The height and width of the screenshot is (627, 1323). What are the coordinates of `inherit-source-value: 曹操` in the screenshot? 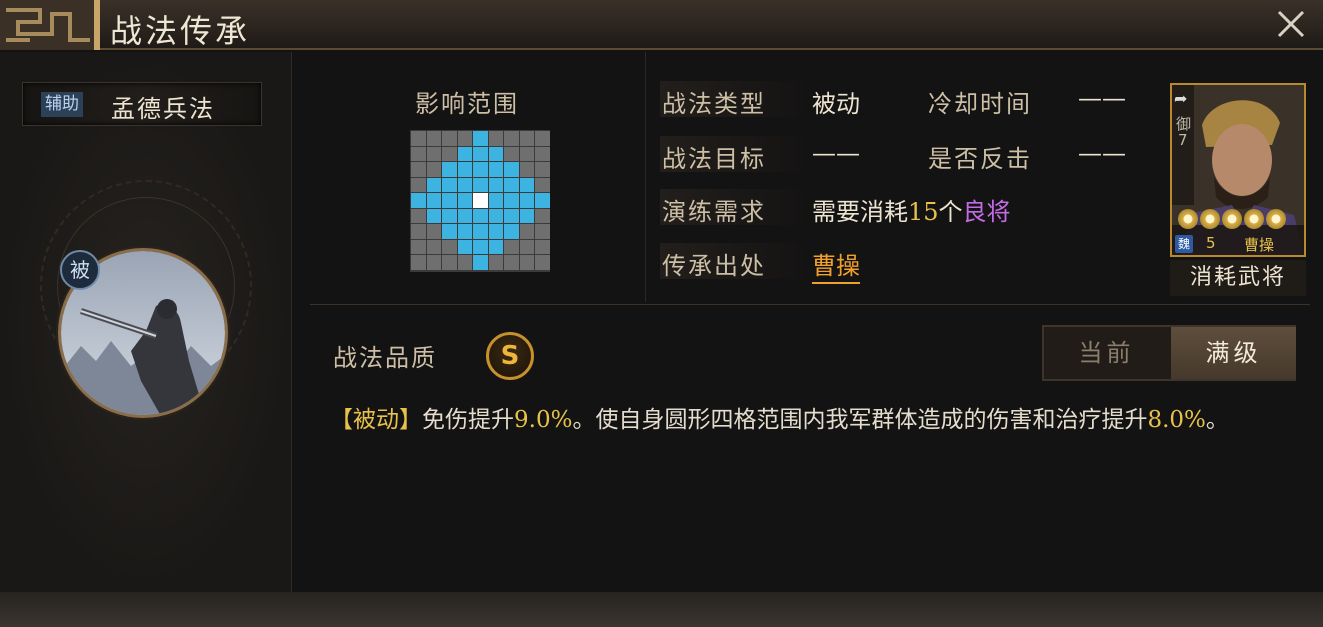 It's located at (836, 268).